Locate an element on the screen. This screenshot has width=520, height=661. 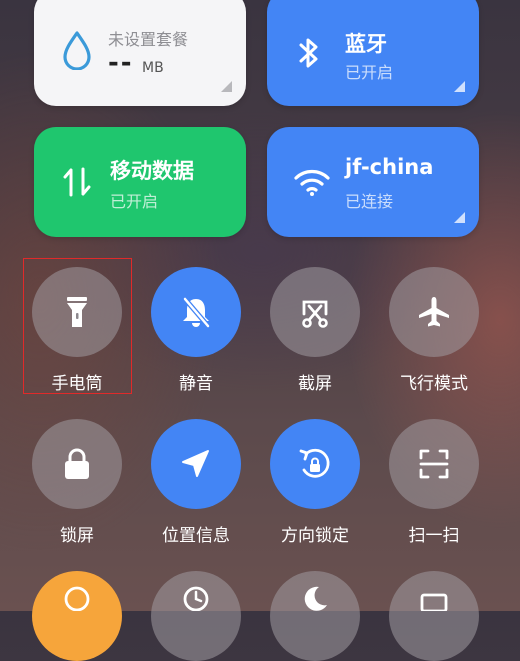
rotation-lock-icon is located at coordinates (314, 463).